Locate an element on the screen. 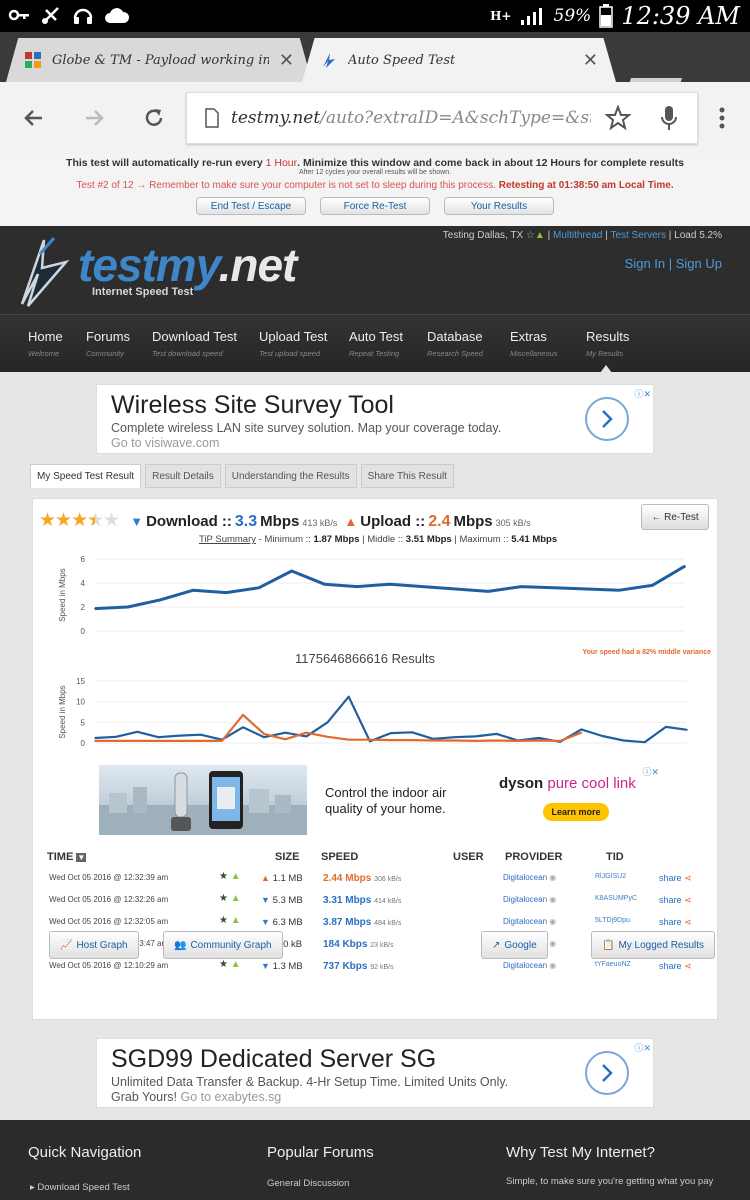 The image size is (750, 1200). nav-extras: Extras Miscellaneous is located at coordinates (534, 343).